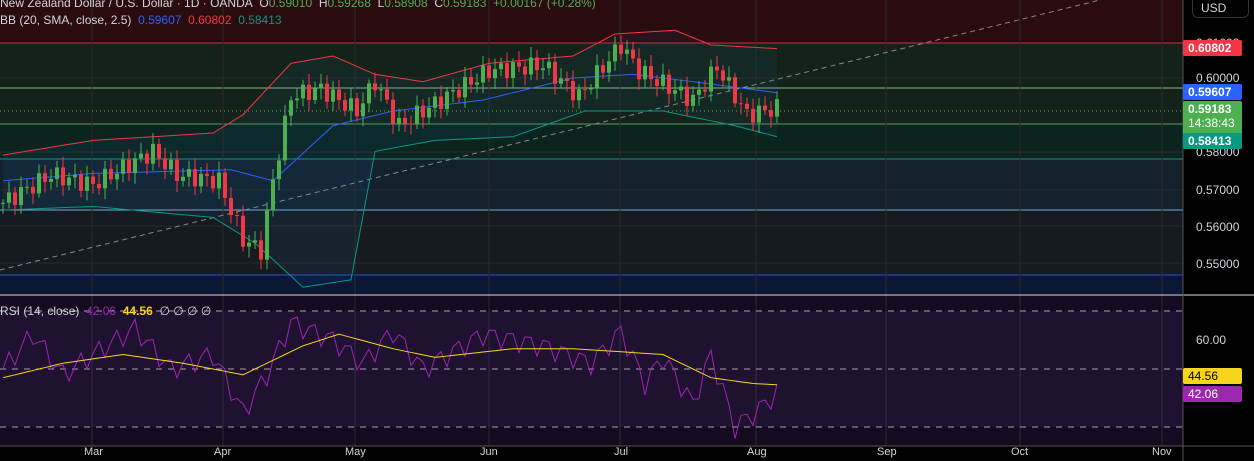 This screenshot has height=461, width=1254. I want to click on rsi-legend: RSI (14, close) 42.06 44.56 ∅ ∅ ∅ ∅, so click(105, 311).